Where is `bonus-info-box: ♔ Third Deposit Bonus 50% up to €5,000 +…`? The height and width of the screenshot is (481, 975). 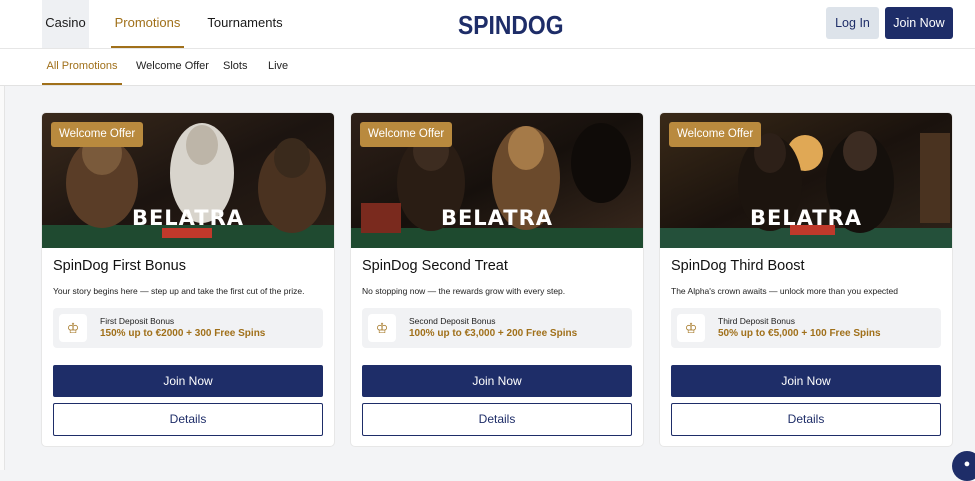
bonus-info-box: ♔ Third Deposit Bonus 50% up to €5,000 +… is located at coordinates (806, 328).